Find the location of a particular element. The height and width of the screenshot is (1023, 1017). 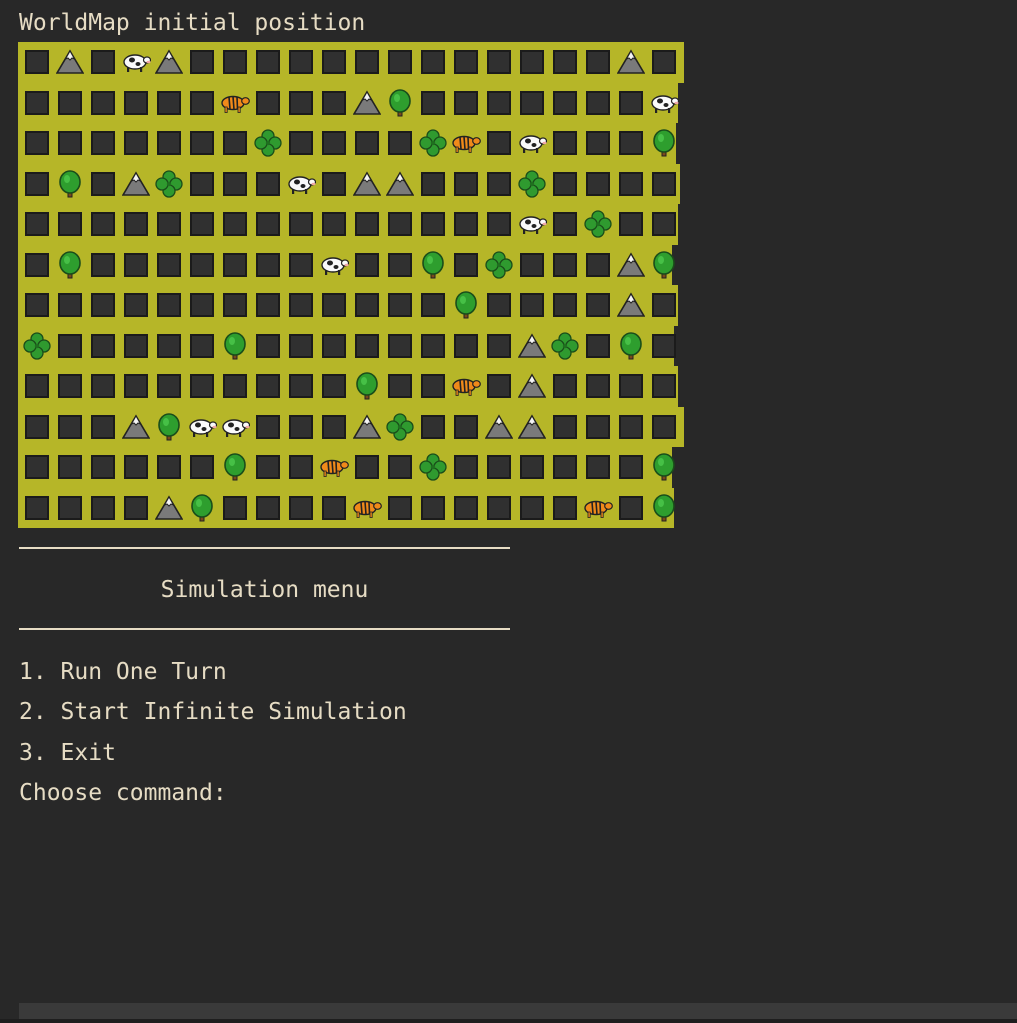

menu-item-start-infinite: 2. Start Infinite Simulation is located at coordinates (213, 712).